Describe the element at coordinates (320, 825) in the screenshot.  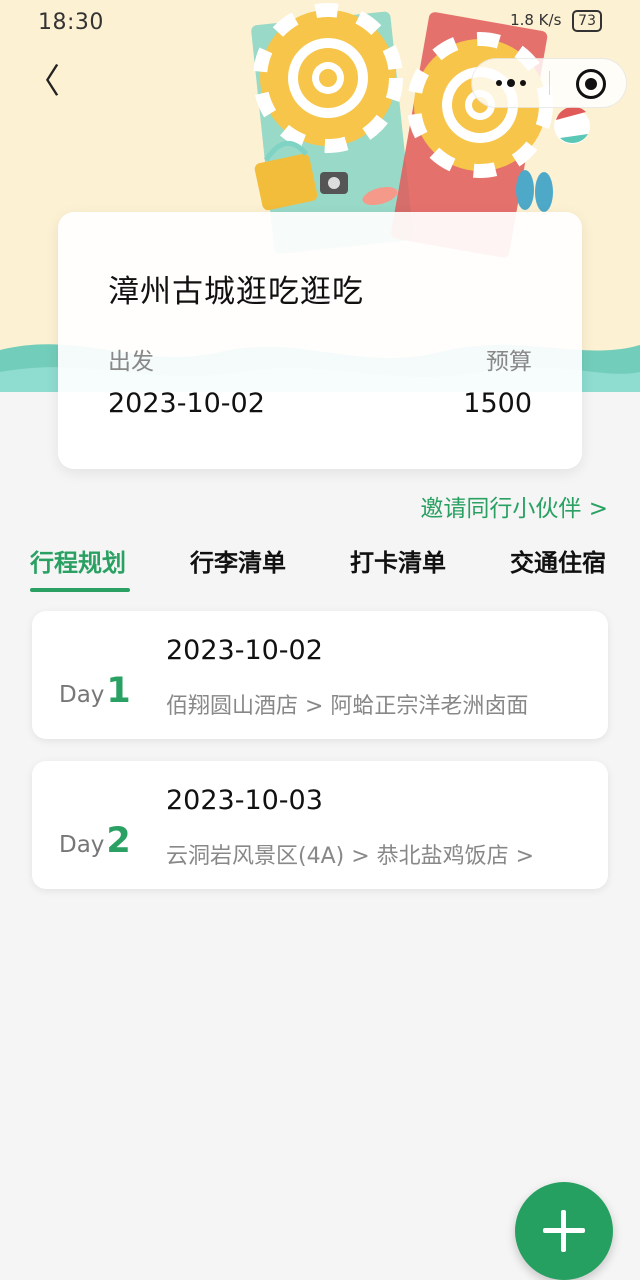
I see `day-card: Day2 2023-10-03 云洞岩风景区(4A) > 恭北盐鸡饭店 >` at that location.